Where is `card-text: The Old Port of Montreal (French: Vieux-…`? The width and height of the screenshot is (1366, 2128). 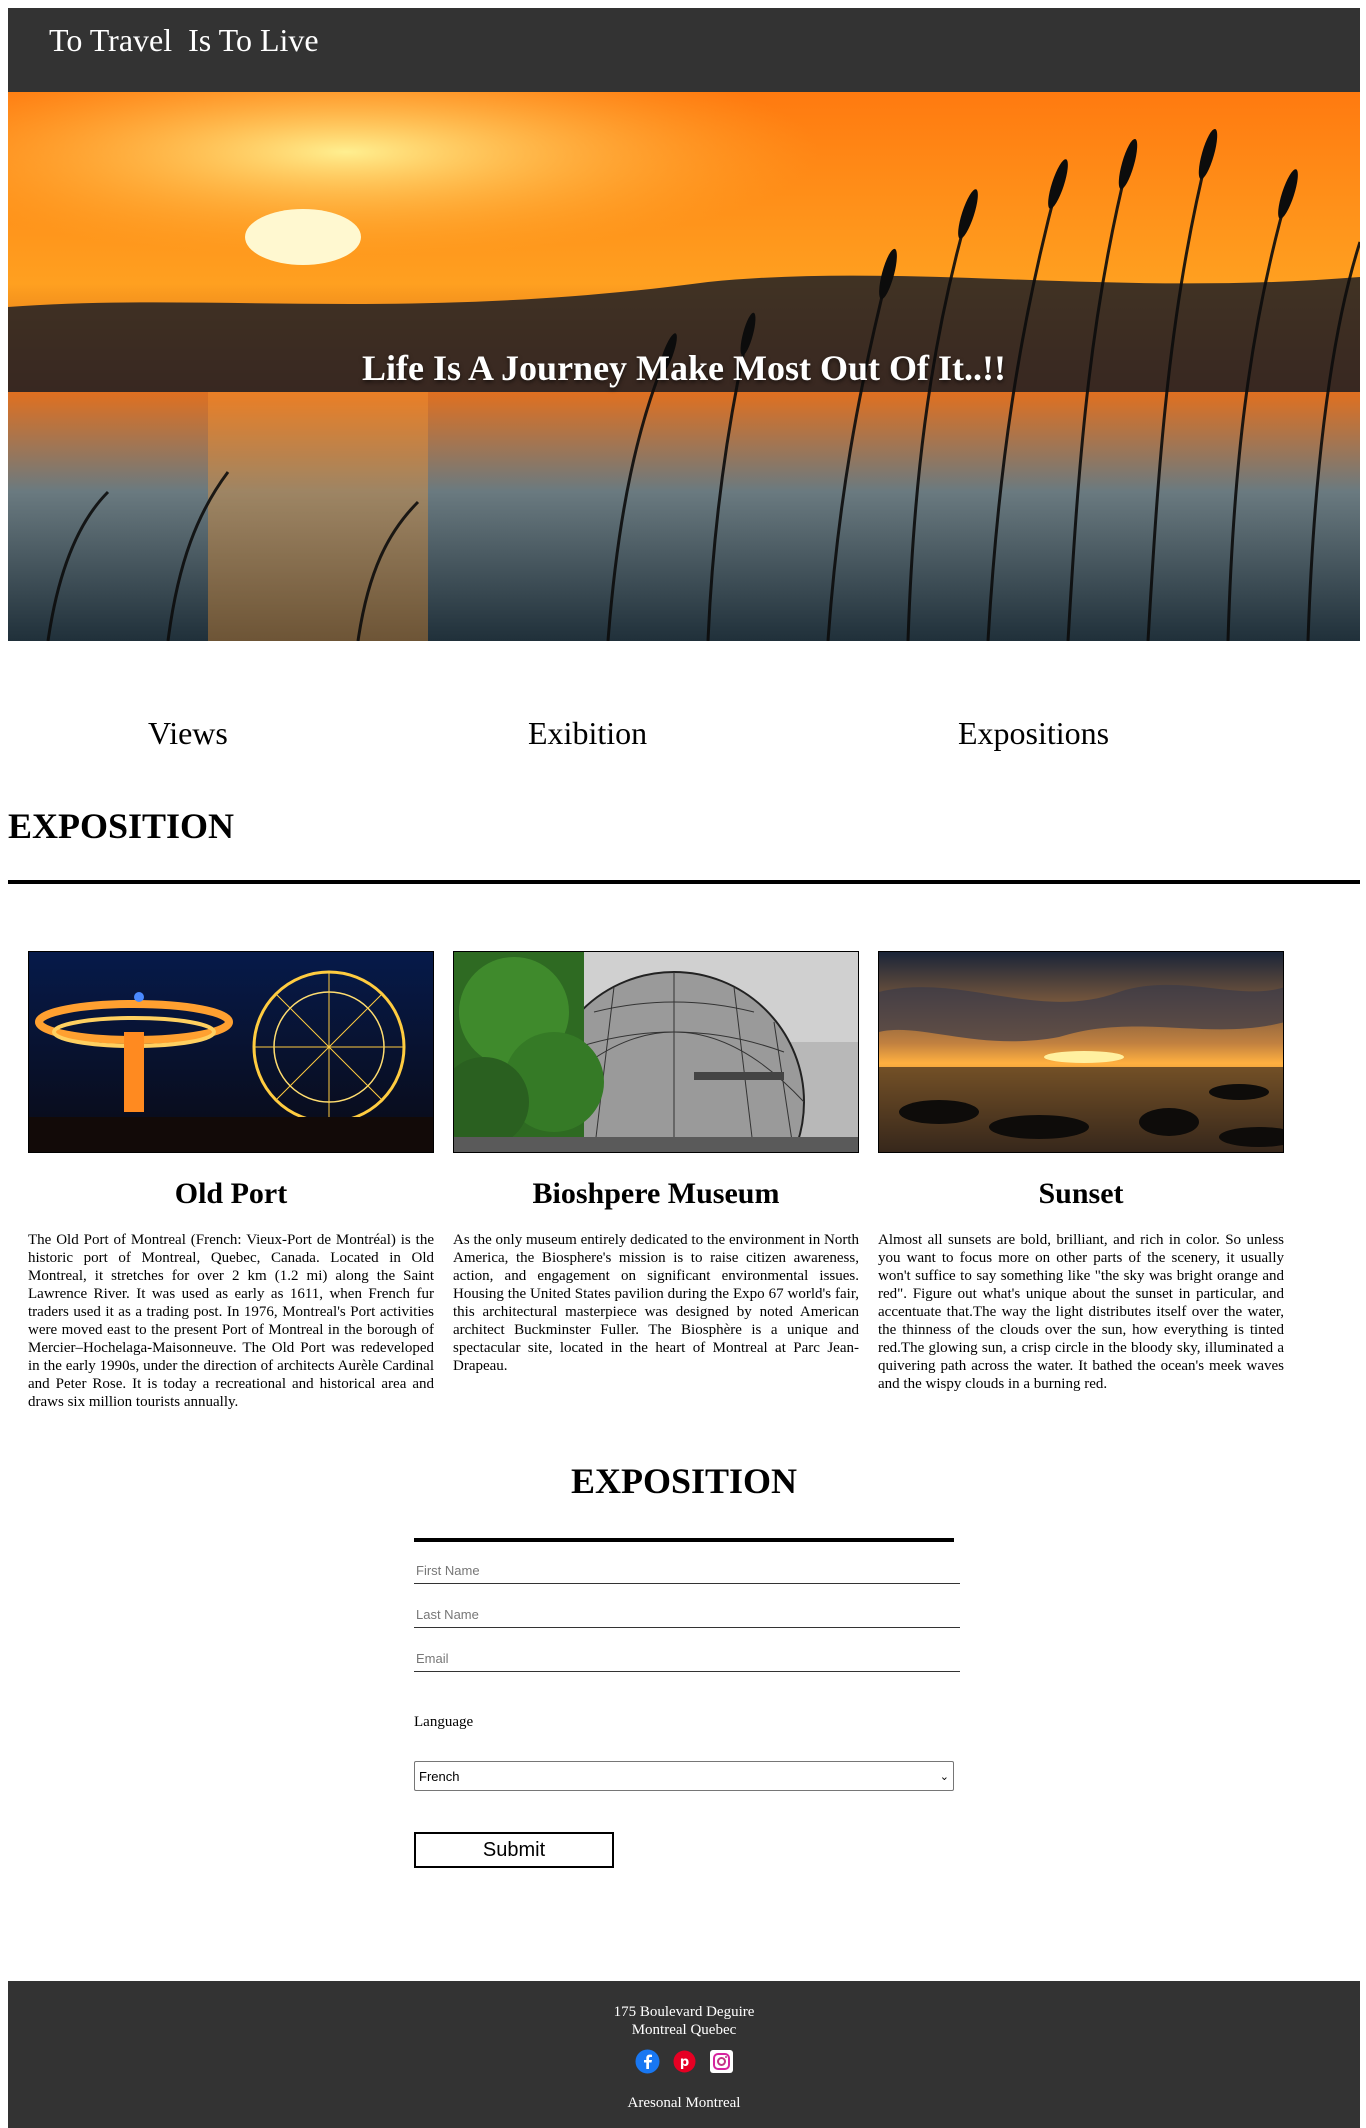 card-text: The Old Port of Montreal (French: Vieux-… is located at coordinates (231, 1321).